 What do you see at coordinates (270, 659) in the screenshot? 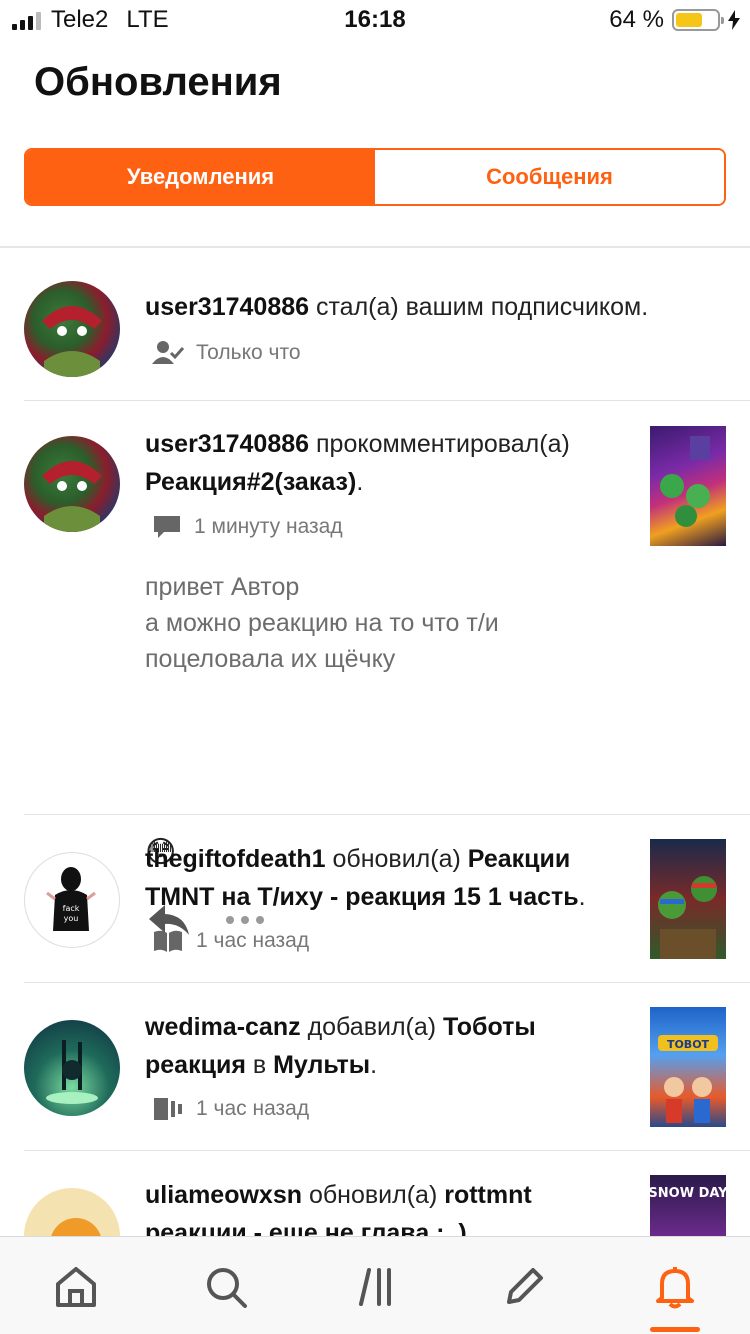
I see `comment-line: поцеловала их щёчку` at bounding box center [270, 659].